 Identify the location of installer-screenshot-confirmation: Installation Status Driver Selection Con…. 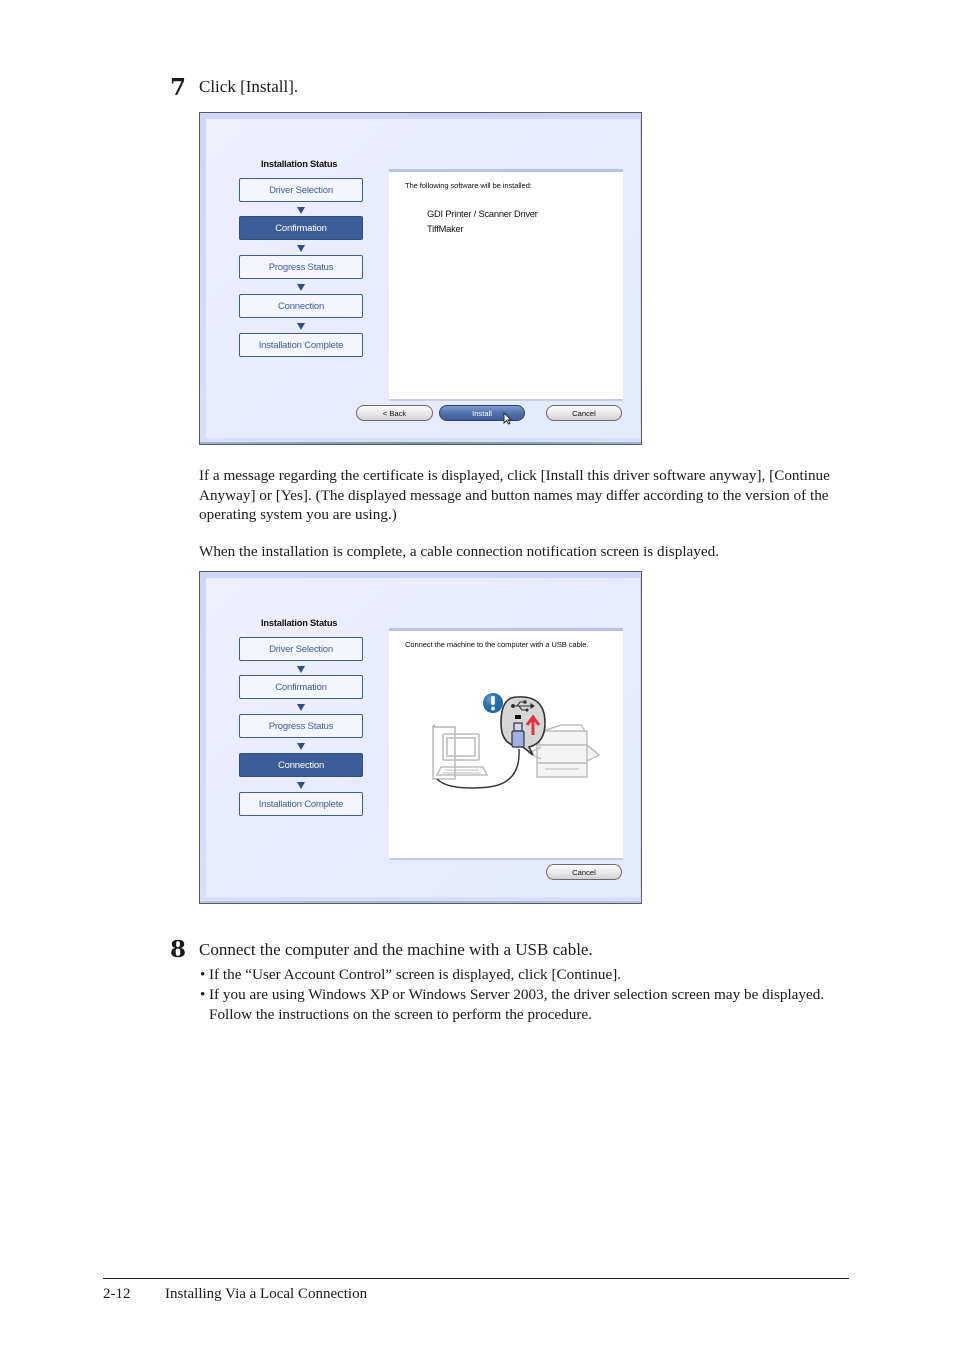
(420, 278).